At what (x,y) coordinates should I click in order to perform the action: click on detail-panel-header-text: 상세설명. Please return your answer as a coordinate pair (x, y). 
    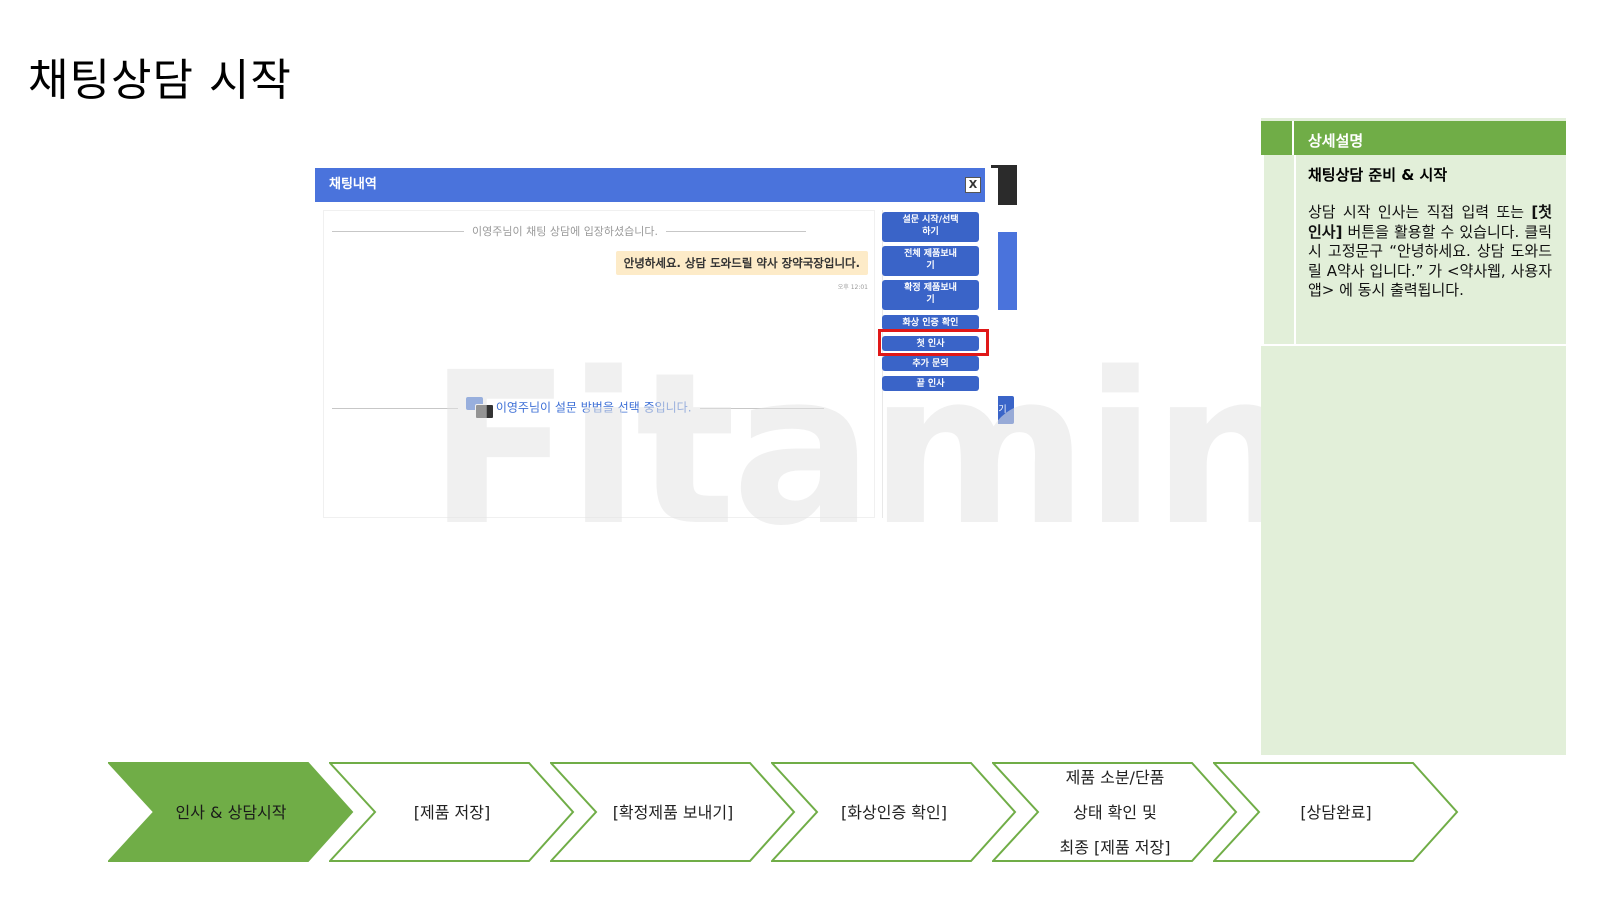
    Looking at the image, I should click on (1336, 141).